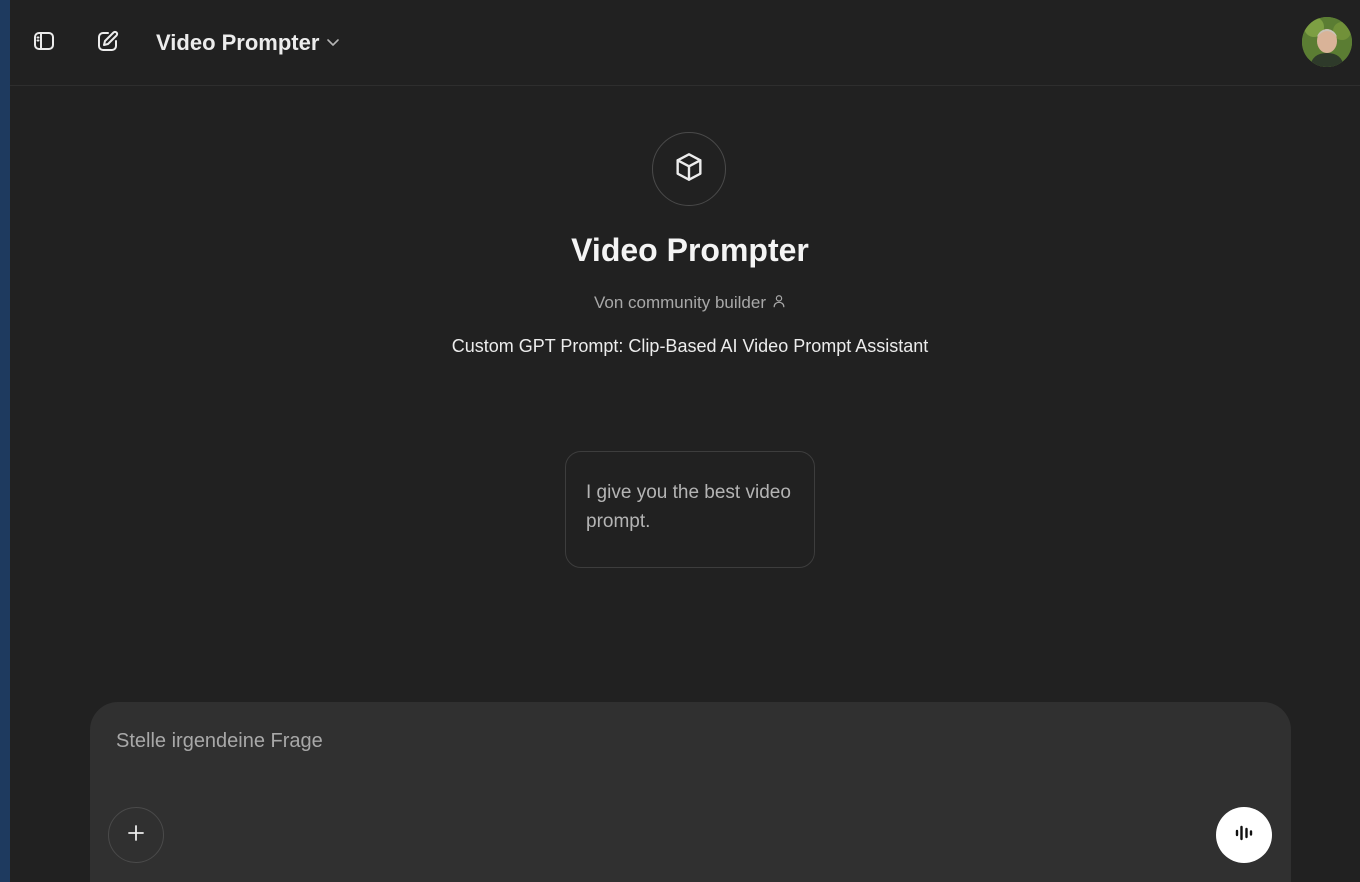  What do you see at coordinates (1327, 42) in the screenshot?
I see `user-avatar` at bounding box center [1327, 42].